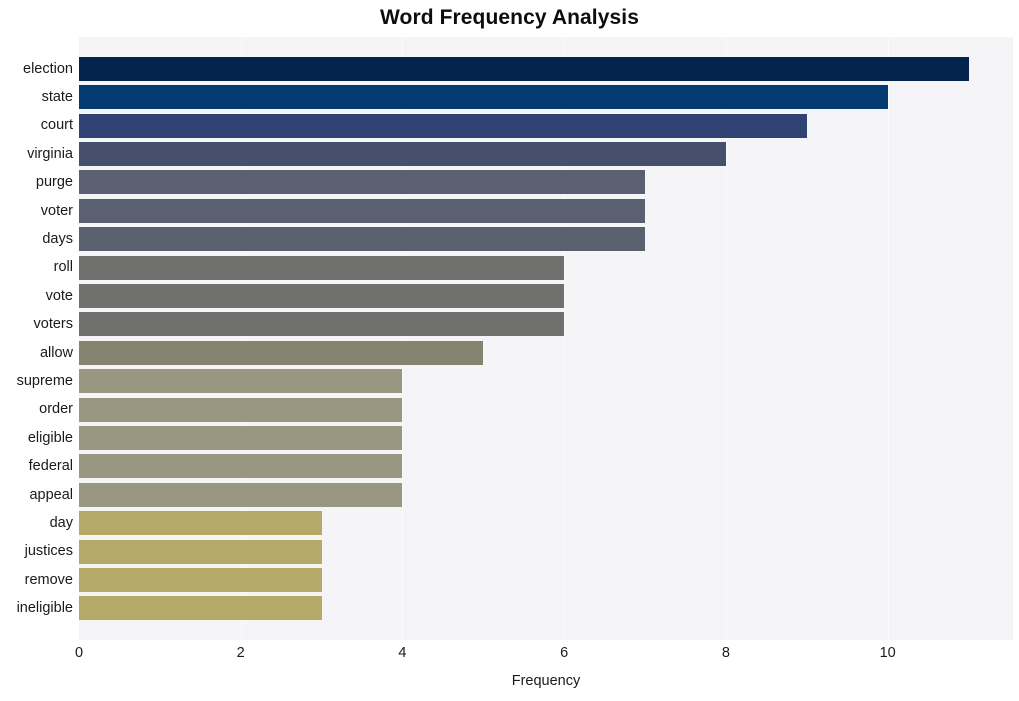 This screenshot has width=1019, height=701. What do you see at coordinates (725, 653) in the screenshot?
I see `x-tick-label-8: 8` at bounding box center [725, 653].